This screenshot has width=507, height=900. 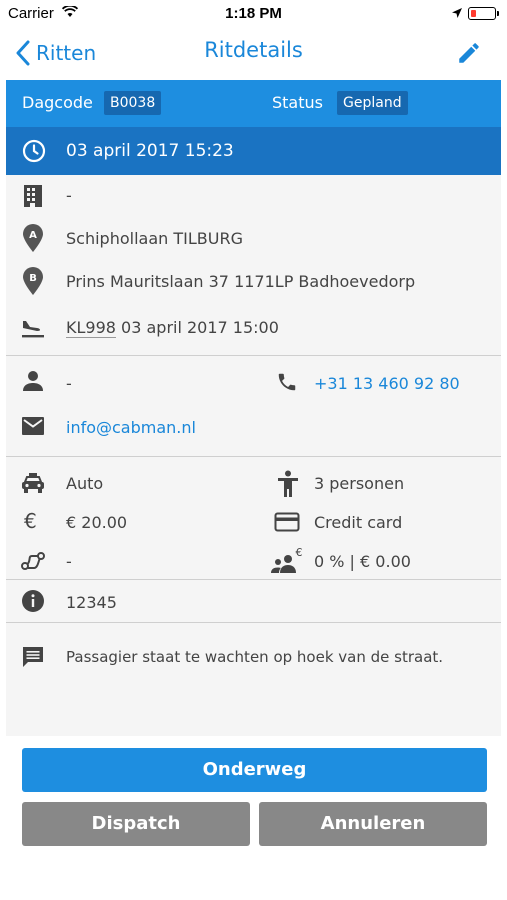 I want to click on location-arrow-icon, so click(x=457, y=13).